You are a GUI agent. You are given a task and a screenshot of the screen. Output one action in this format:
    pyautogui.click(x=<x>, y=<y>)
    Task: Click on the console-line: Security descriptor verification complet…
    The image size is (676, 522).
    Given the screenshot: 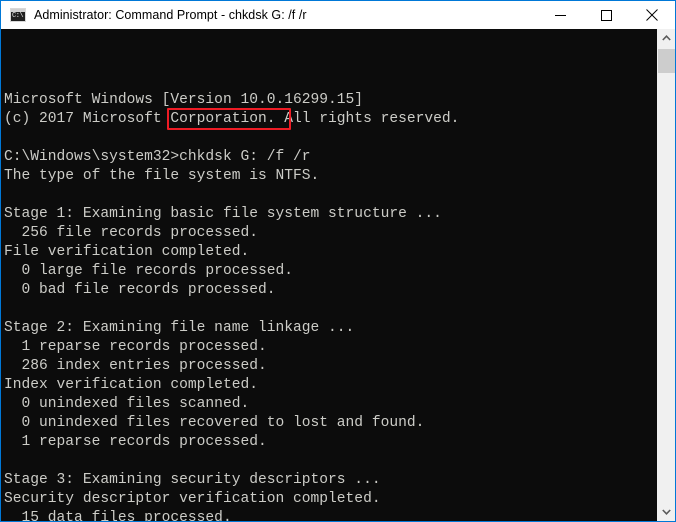 What is the action you would take?
    pyautogui.click(x=192, y=499)
    